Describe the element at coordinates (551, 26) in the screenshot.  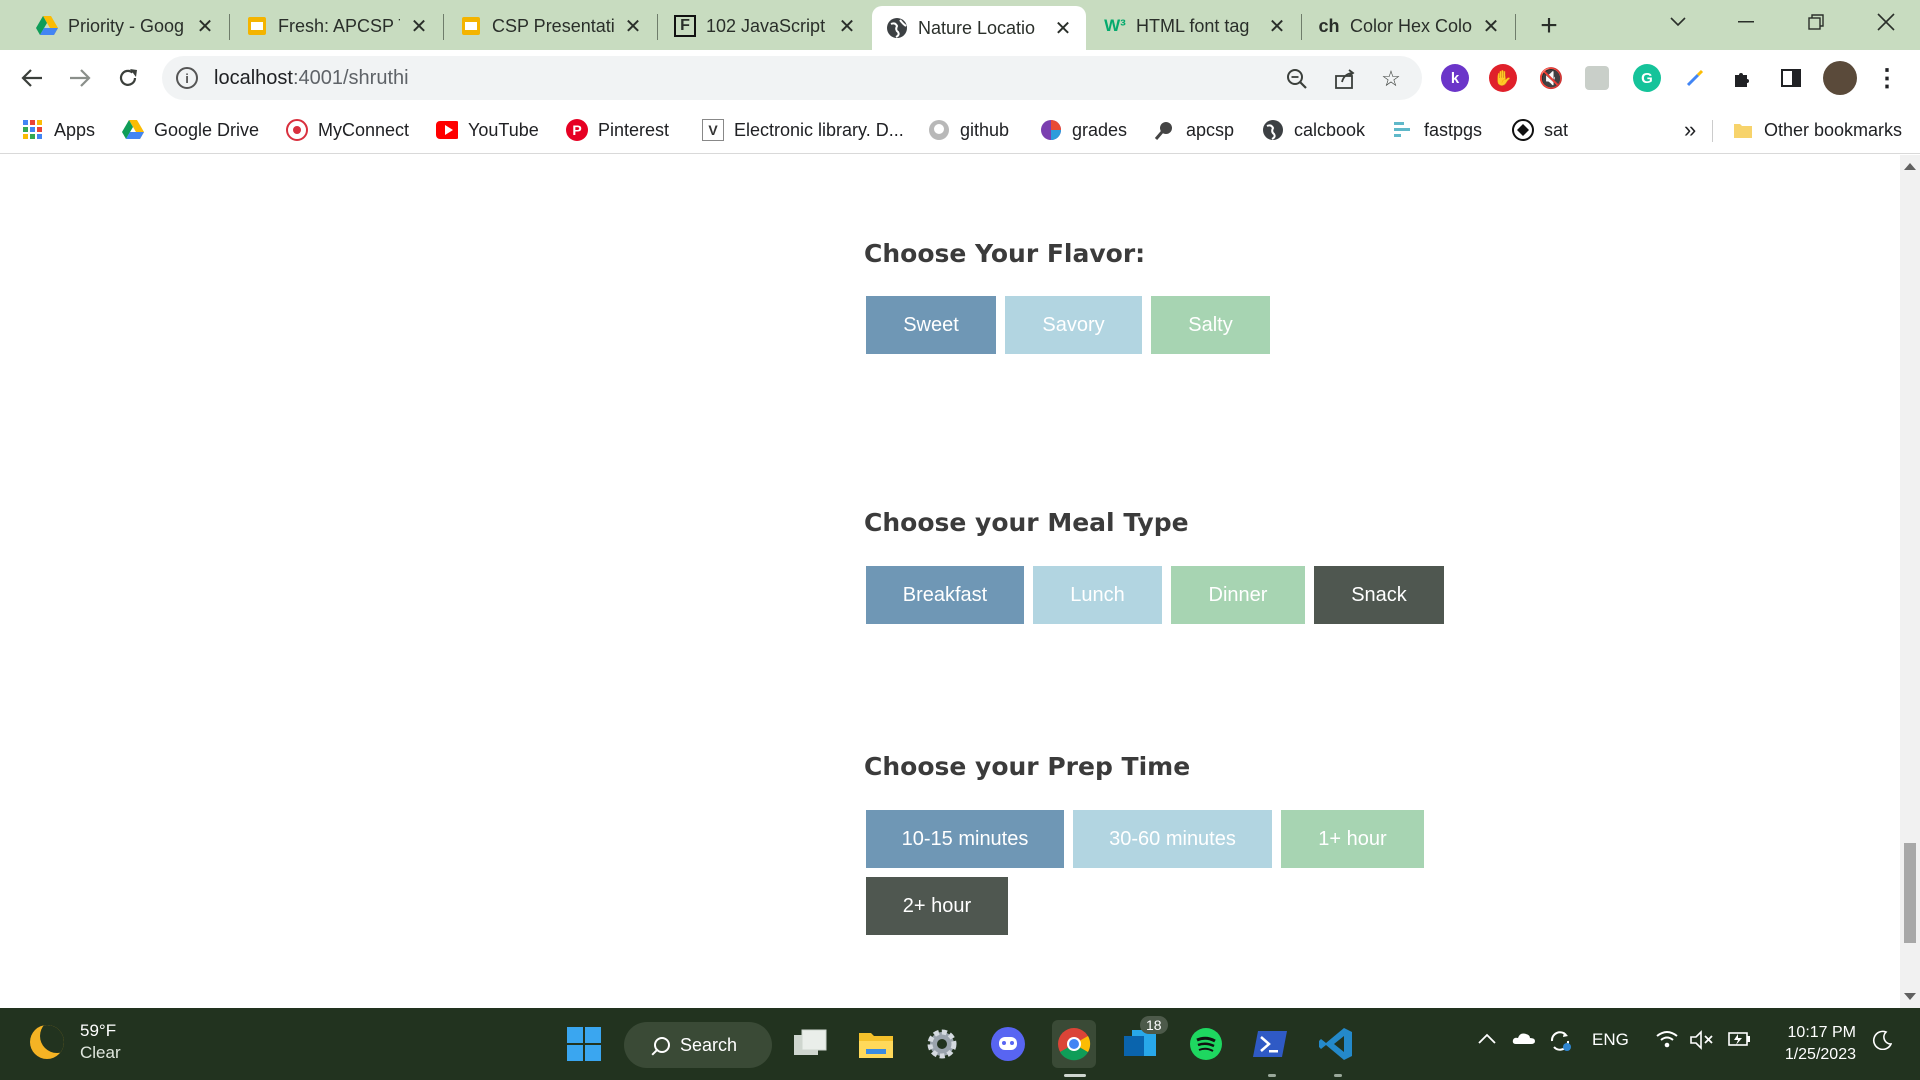
I see `tab-csp-presentation: CSP Presentati ✕` at that location.